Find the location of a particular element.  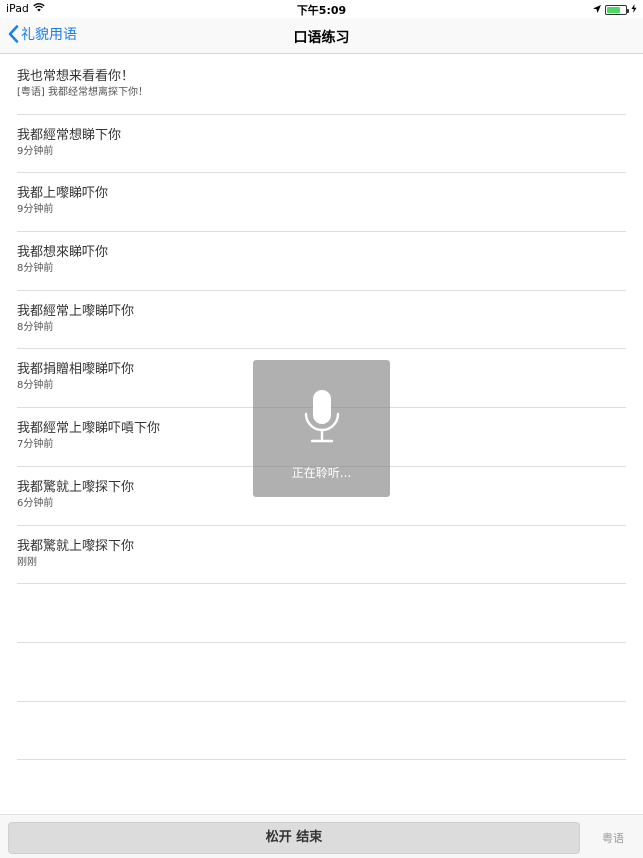

chevron-left-icon is located at coordinates (13, 34).